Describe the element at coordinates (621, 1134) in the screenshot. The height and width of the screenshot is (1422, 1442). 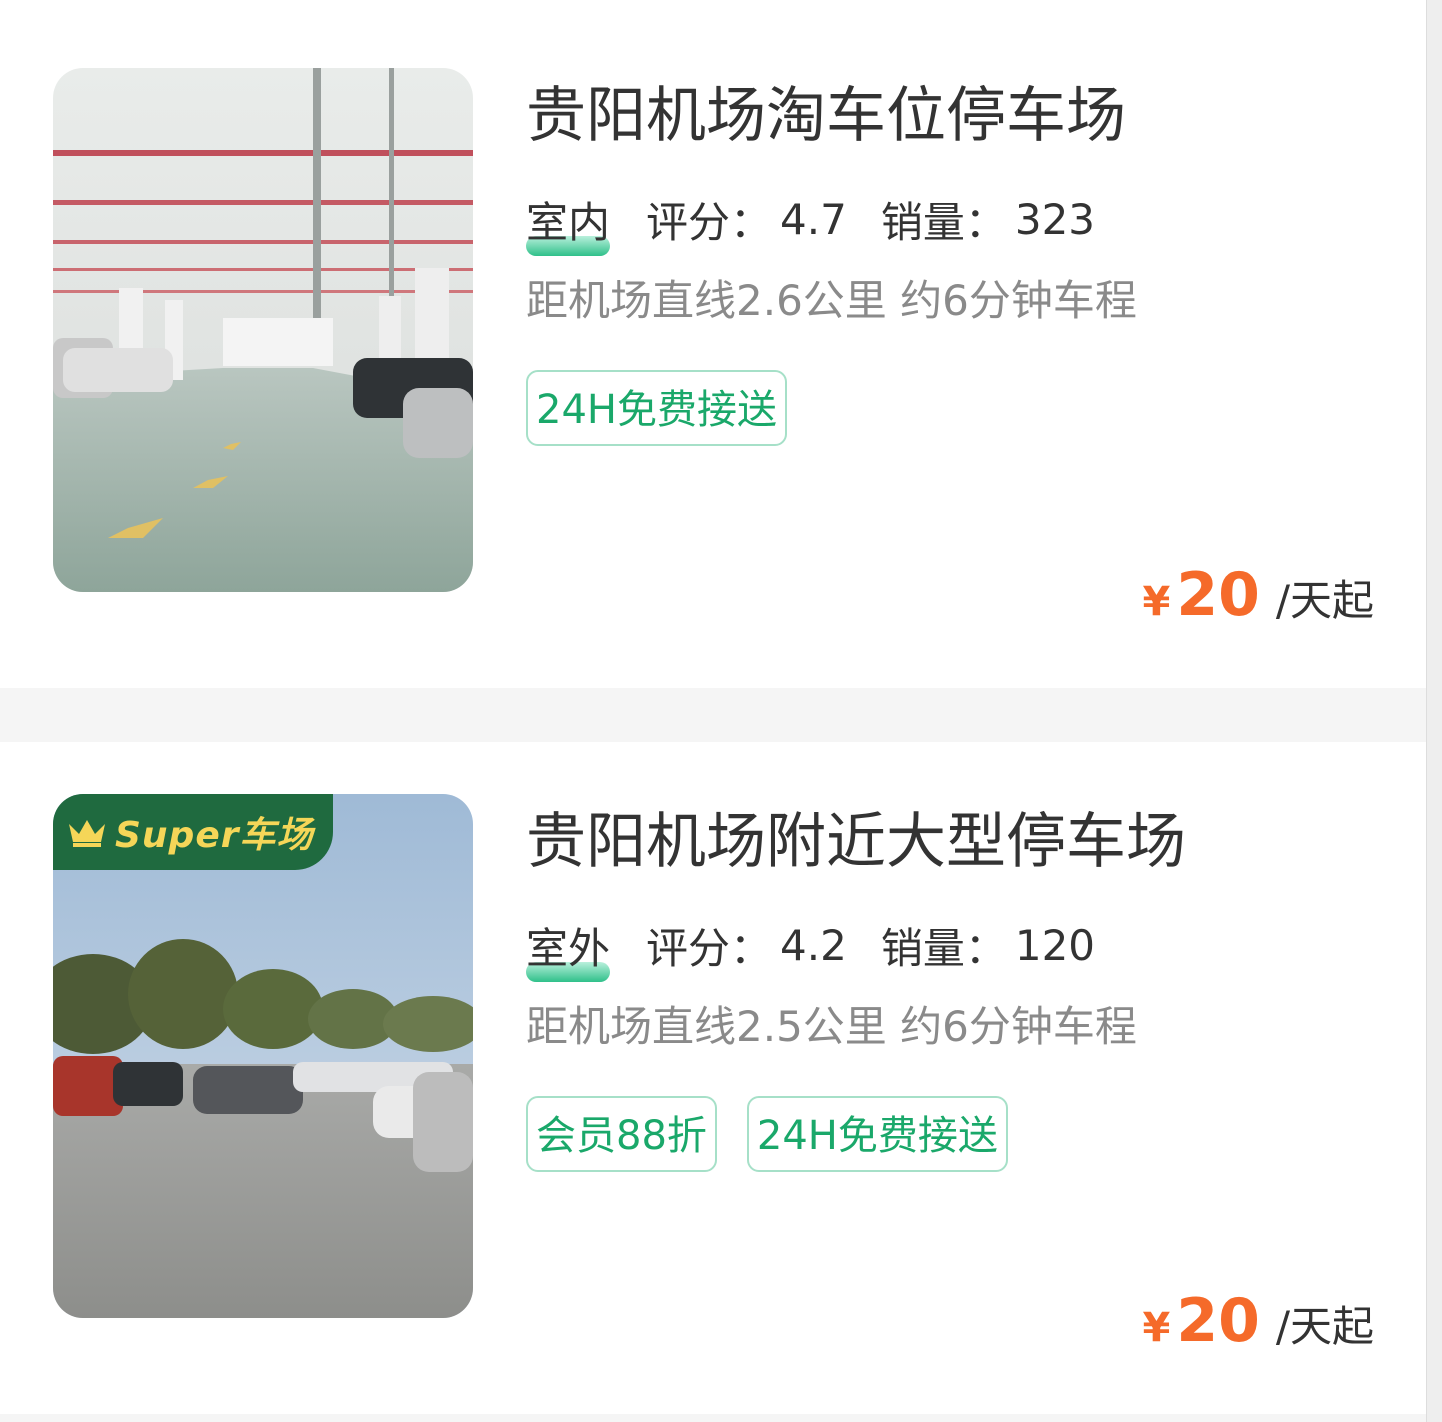
I see `feature-tag: 会员88折` at that location.